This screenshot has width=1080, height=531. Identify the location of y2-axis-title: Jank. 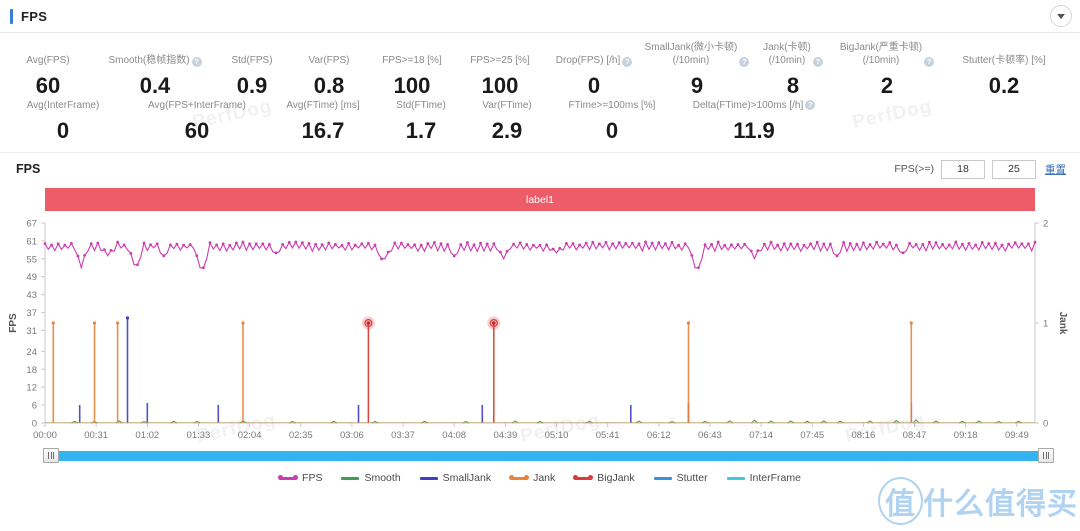
(1062, 323).